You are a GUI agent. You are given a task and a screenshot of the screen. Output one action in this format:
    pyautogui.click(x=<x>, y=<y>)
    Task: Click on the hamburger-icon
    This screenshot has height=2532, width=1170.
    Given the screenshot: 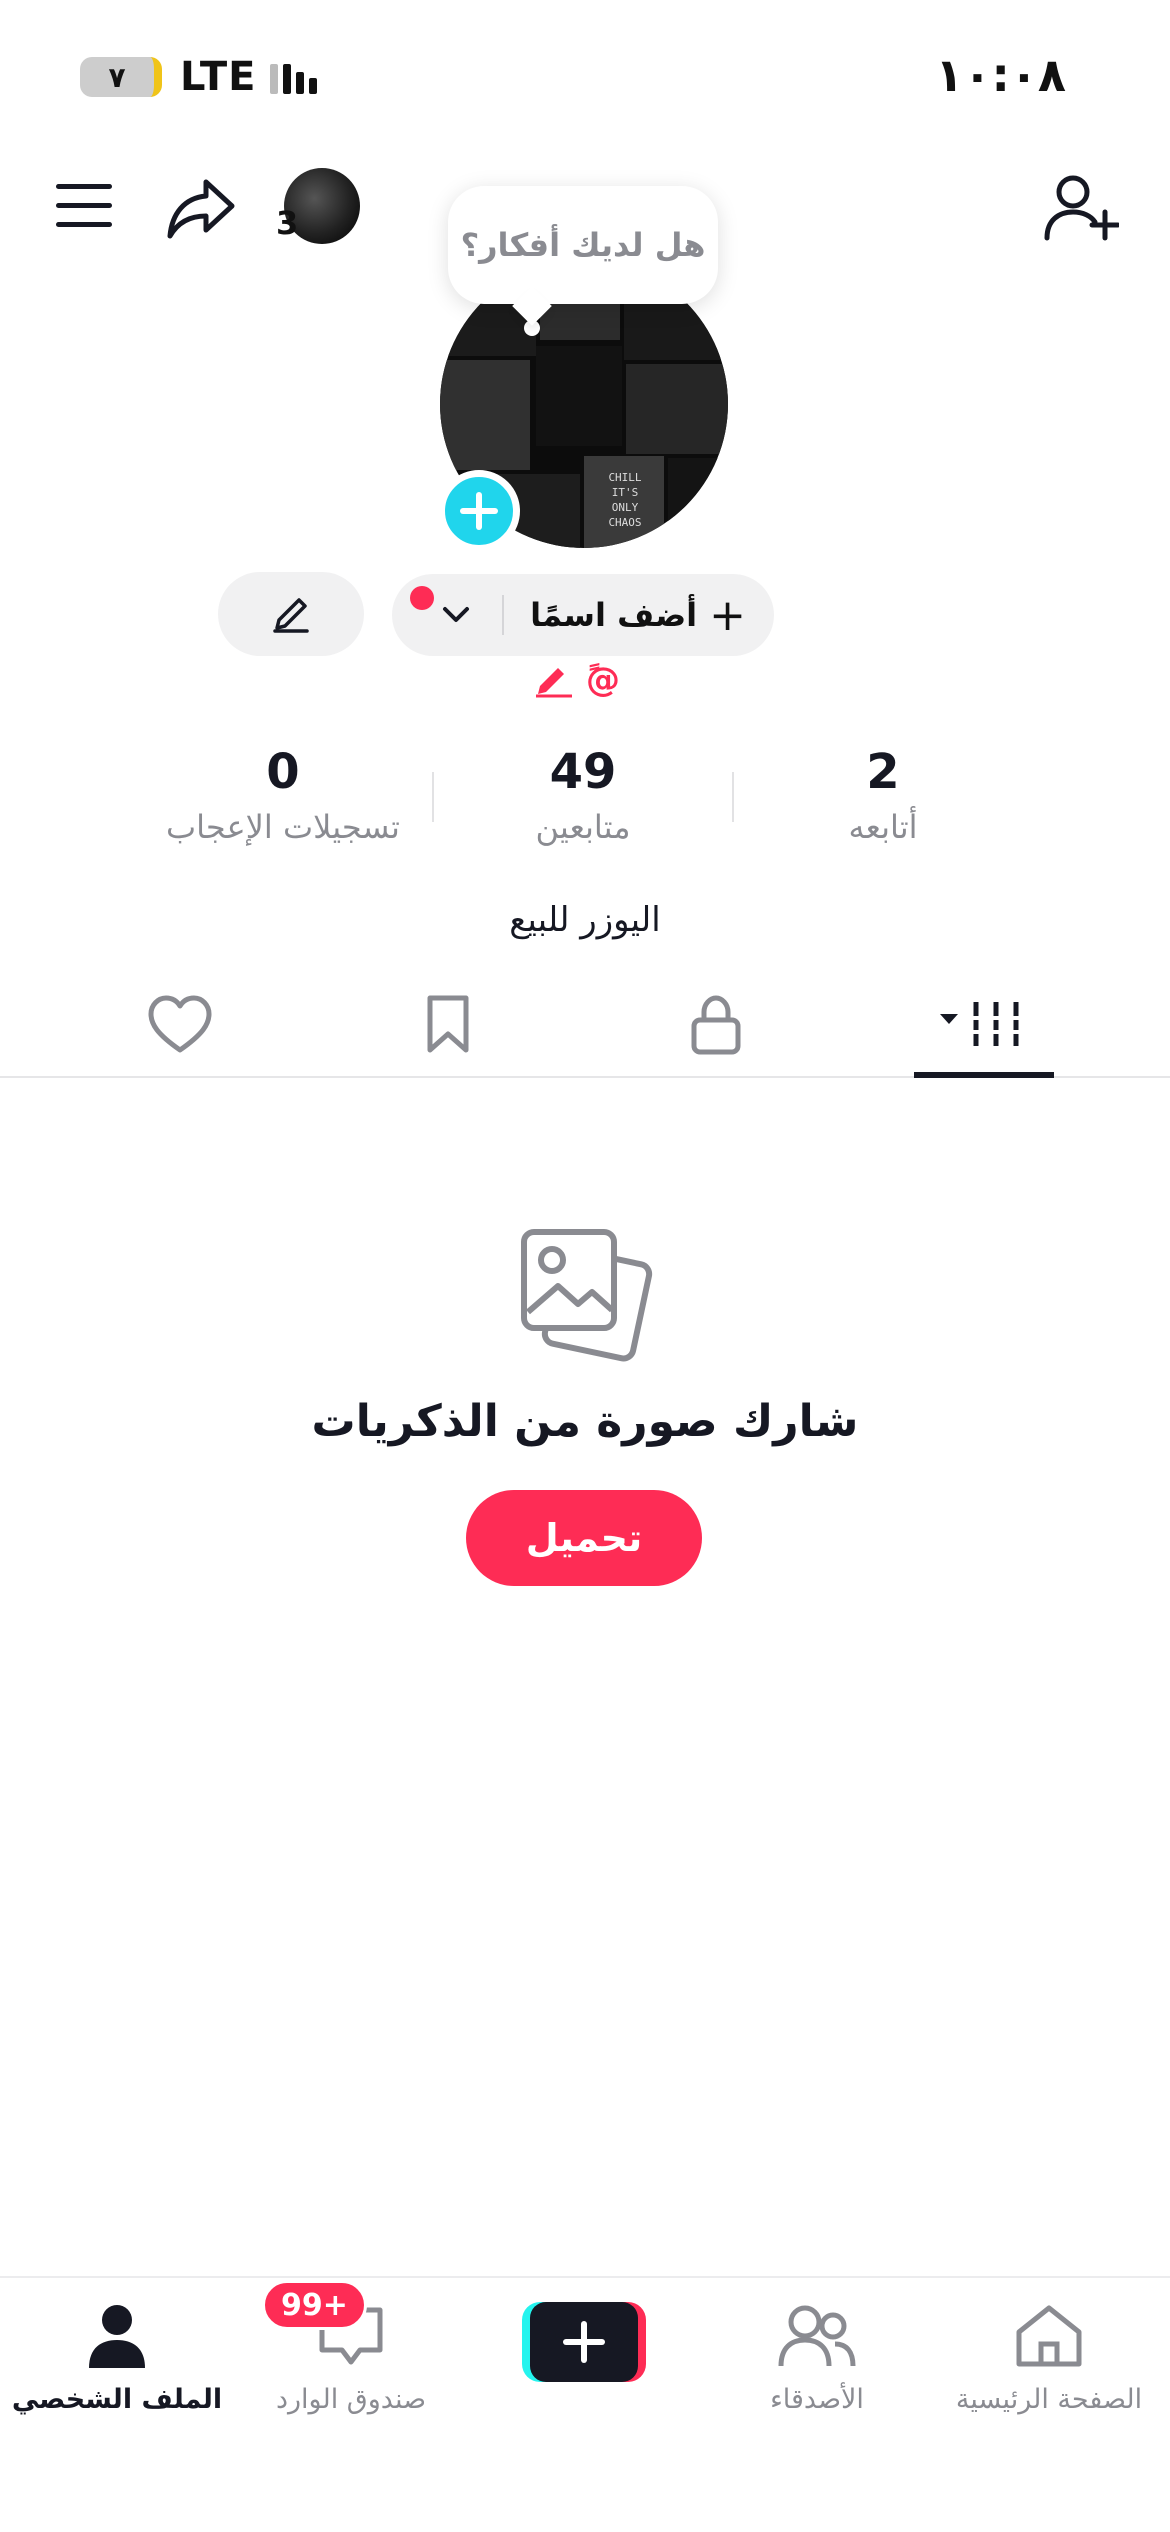 What is the action you would take?
    pyautogui.click(x=84, y=205)
    